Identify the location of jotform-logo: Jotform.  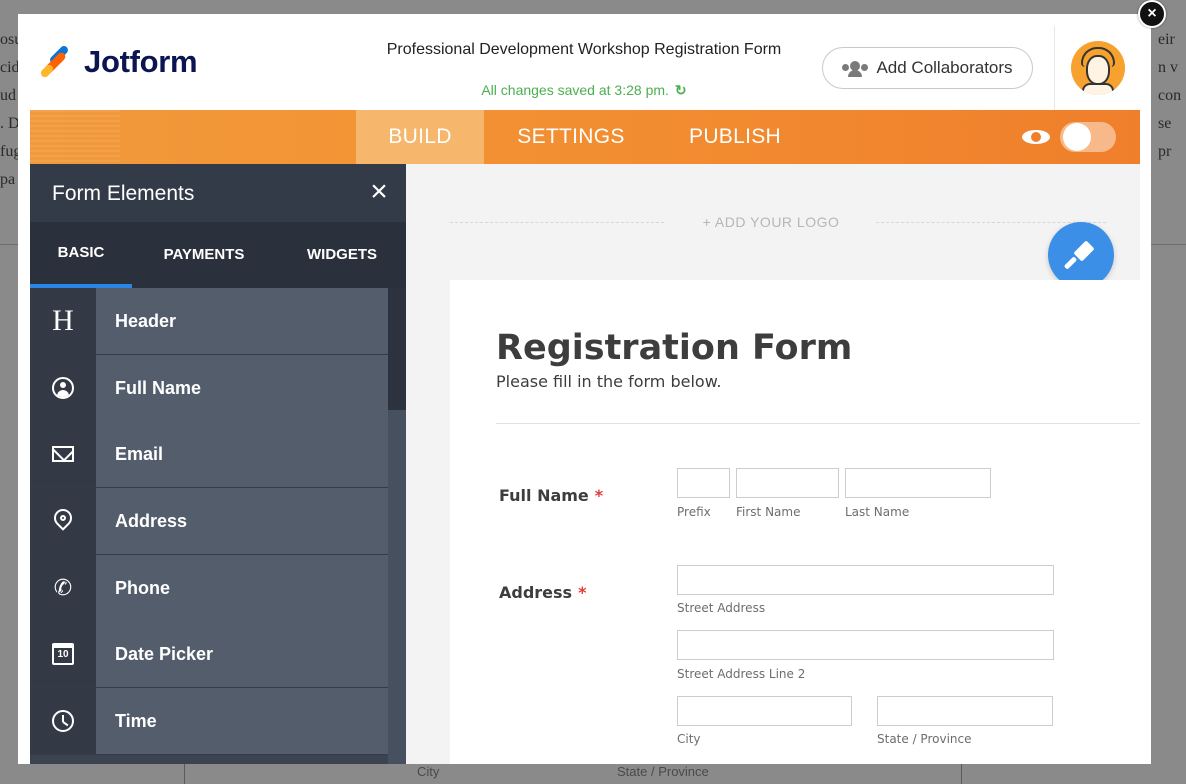
(118, 62).